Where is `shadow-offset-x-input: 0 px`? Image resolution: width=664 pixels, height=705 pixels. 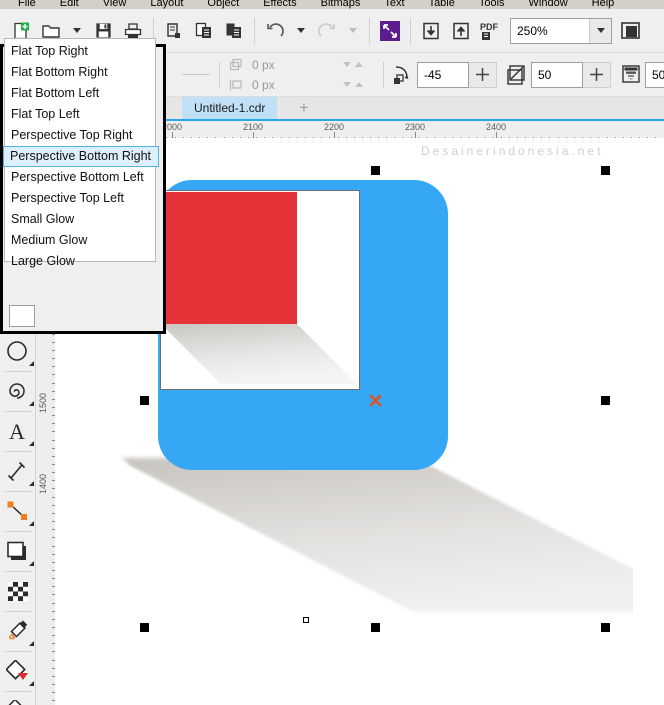
shadow-offset-x-input: 0 px is located at coordinates (293, 64).